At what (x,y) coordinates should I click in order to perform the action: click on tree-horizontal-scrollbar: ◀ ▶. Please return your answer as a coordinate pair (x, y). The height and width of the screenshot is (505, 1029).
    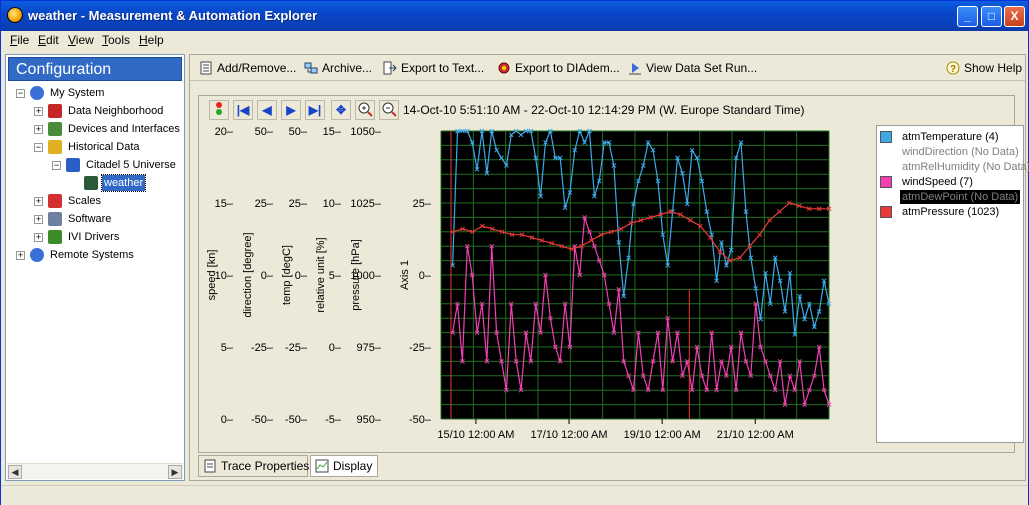
    Looking at the image, I should click on (95, 471).